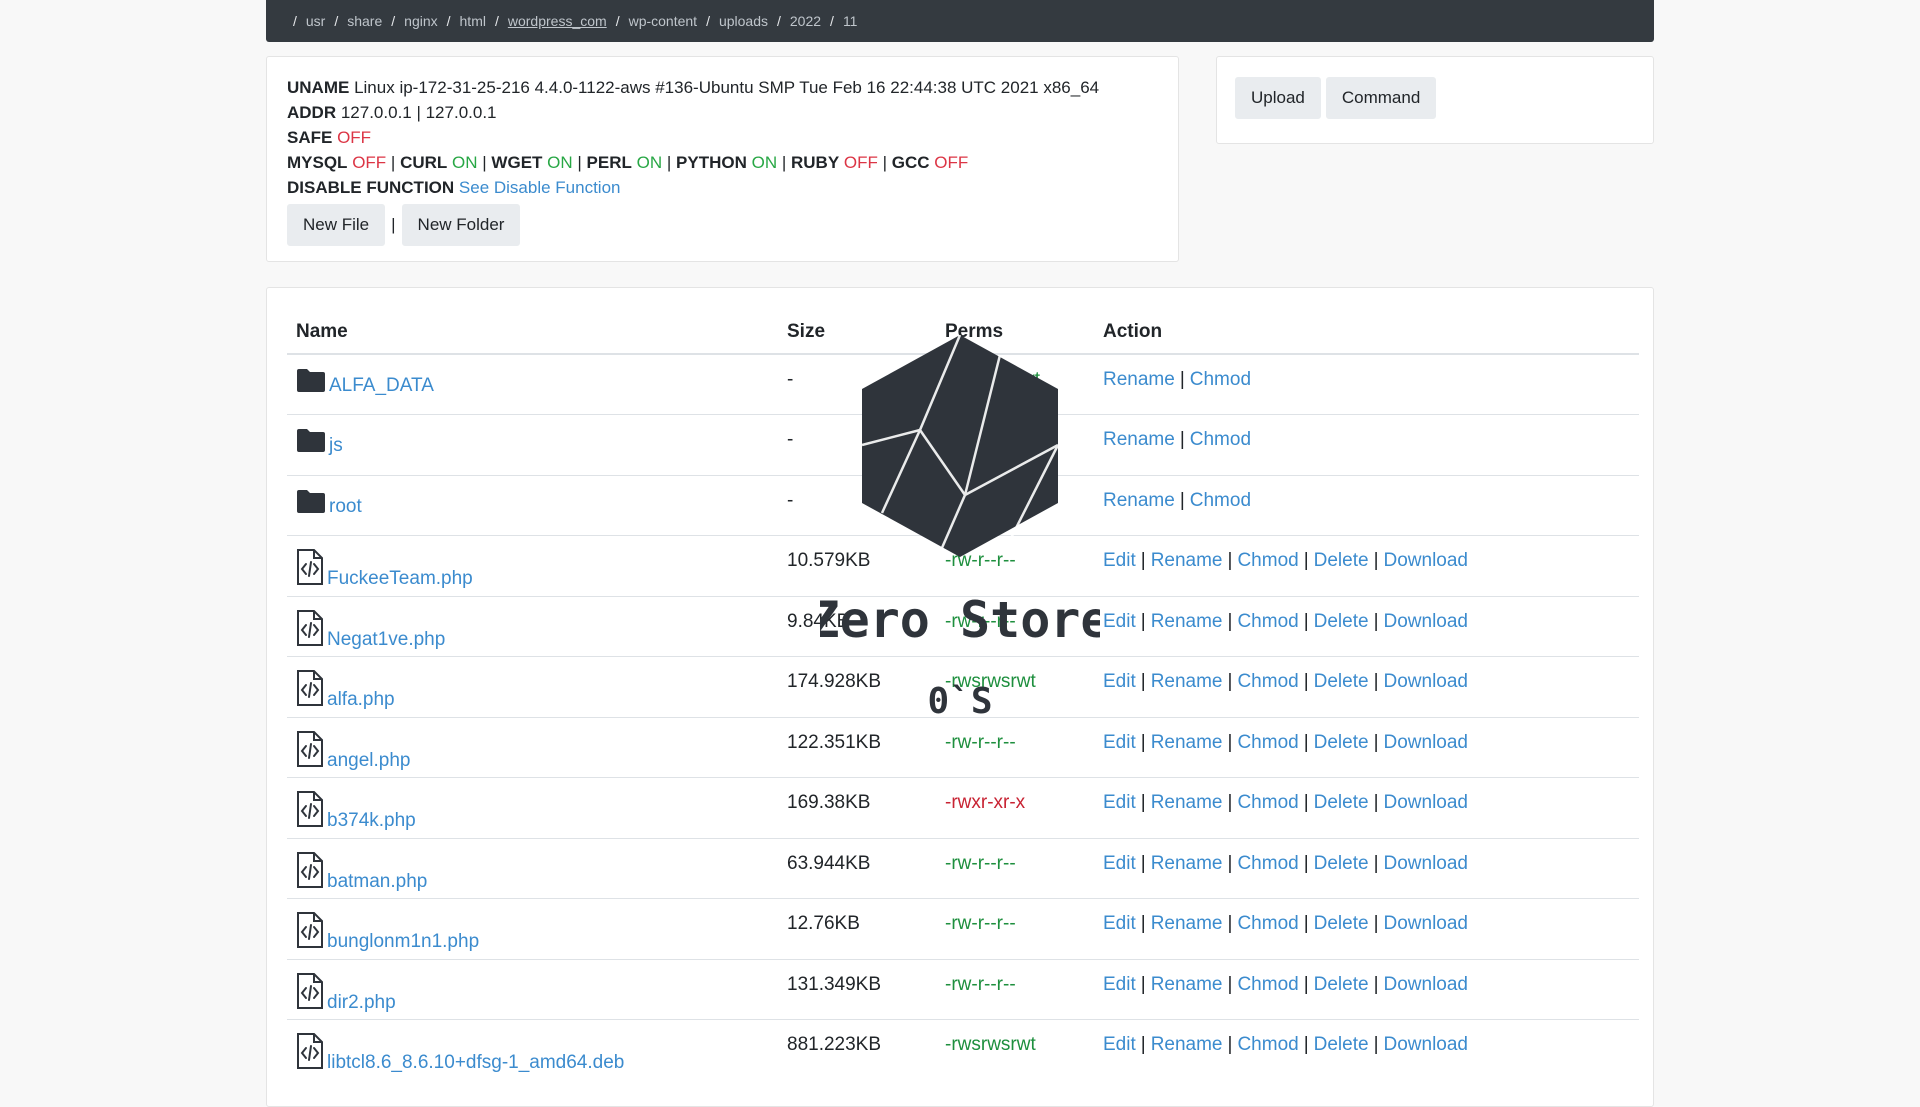 The width and height of the screenshot is (1920, 1107). Describe the element at coordinates (381, 386) in the screenshot. I see `folder-link: ALFA_DATA` at that location.